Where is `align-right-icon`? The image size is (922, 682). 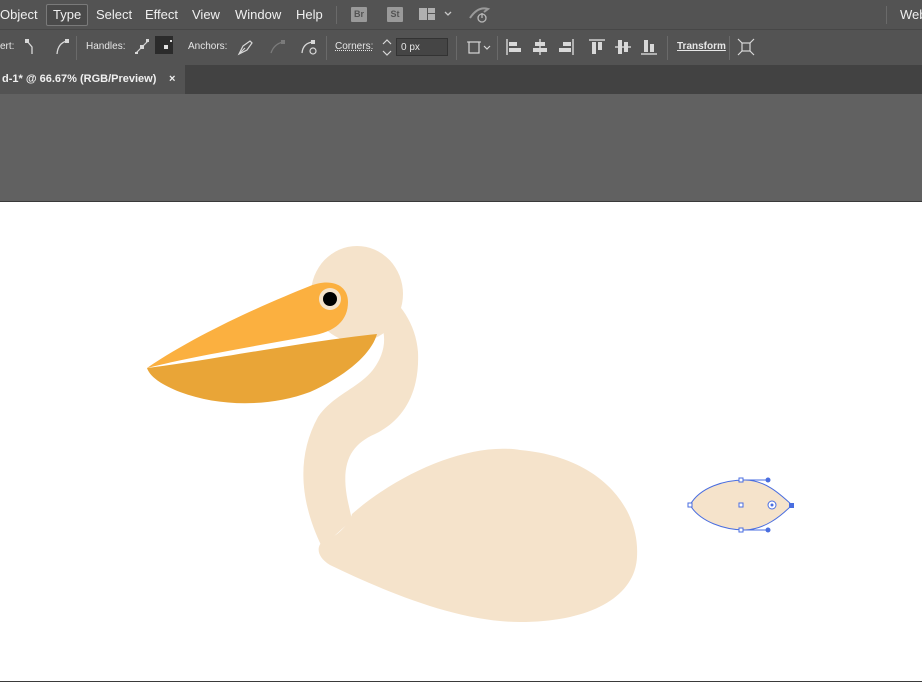
align-right-icon is located at coordinates (566, 47).